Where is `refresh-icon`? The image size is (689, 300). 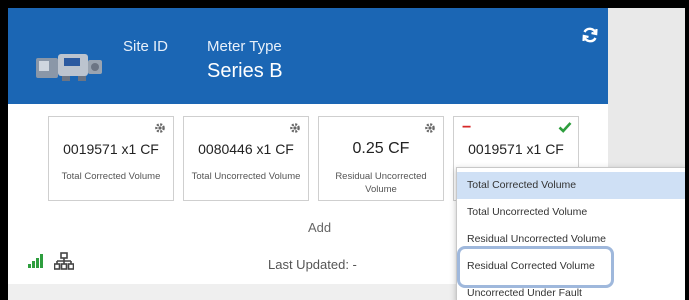
refresh-icon is located at coordinates (590, 35).